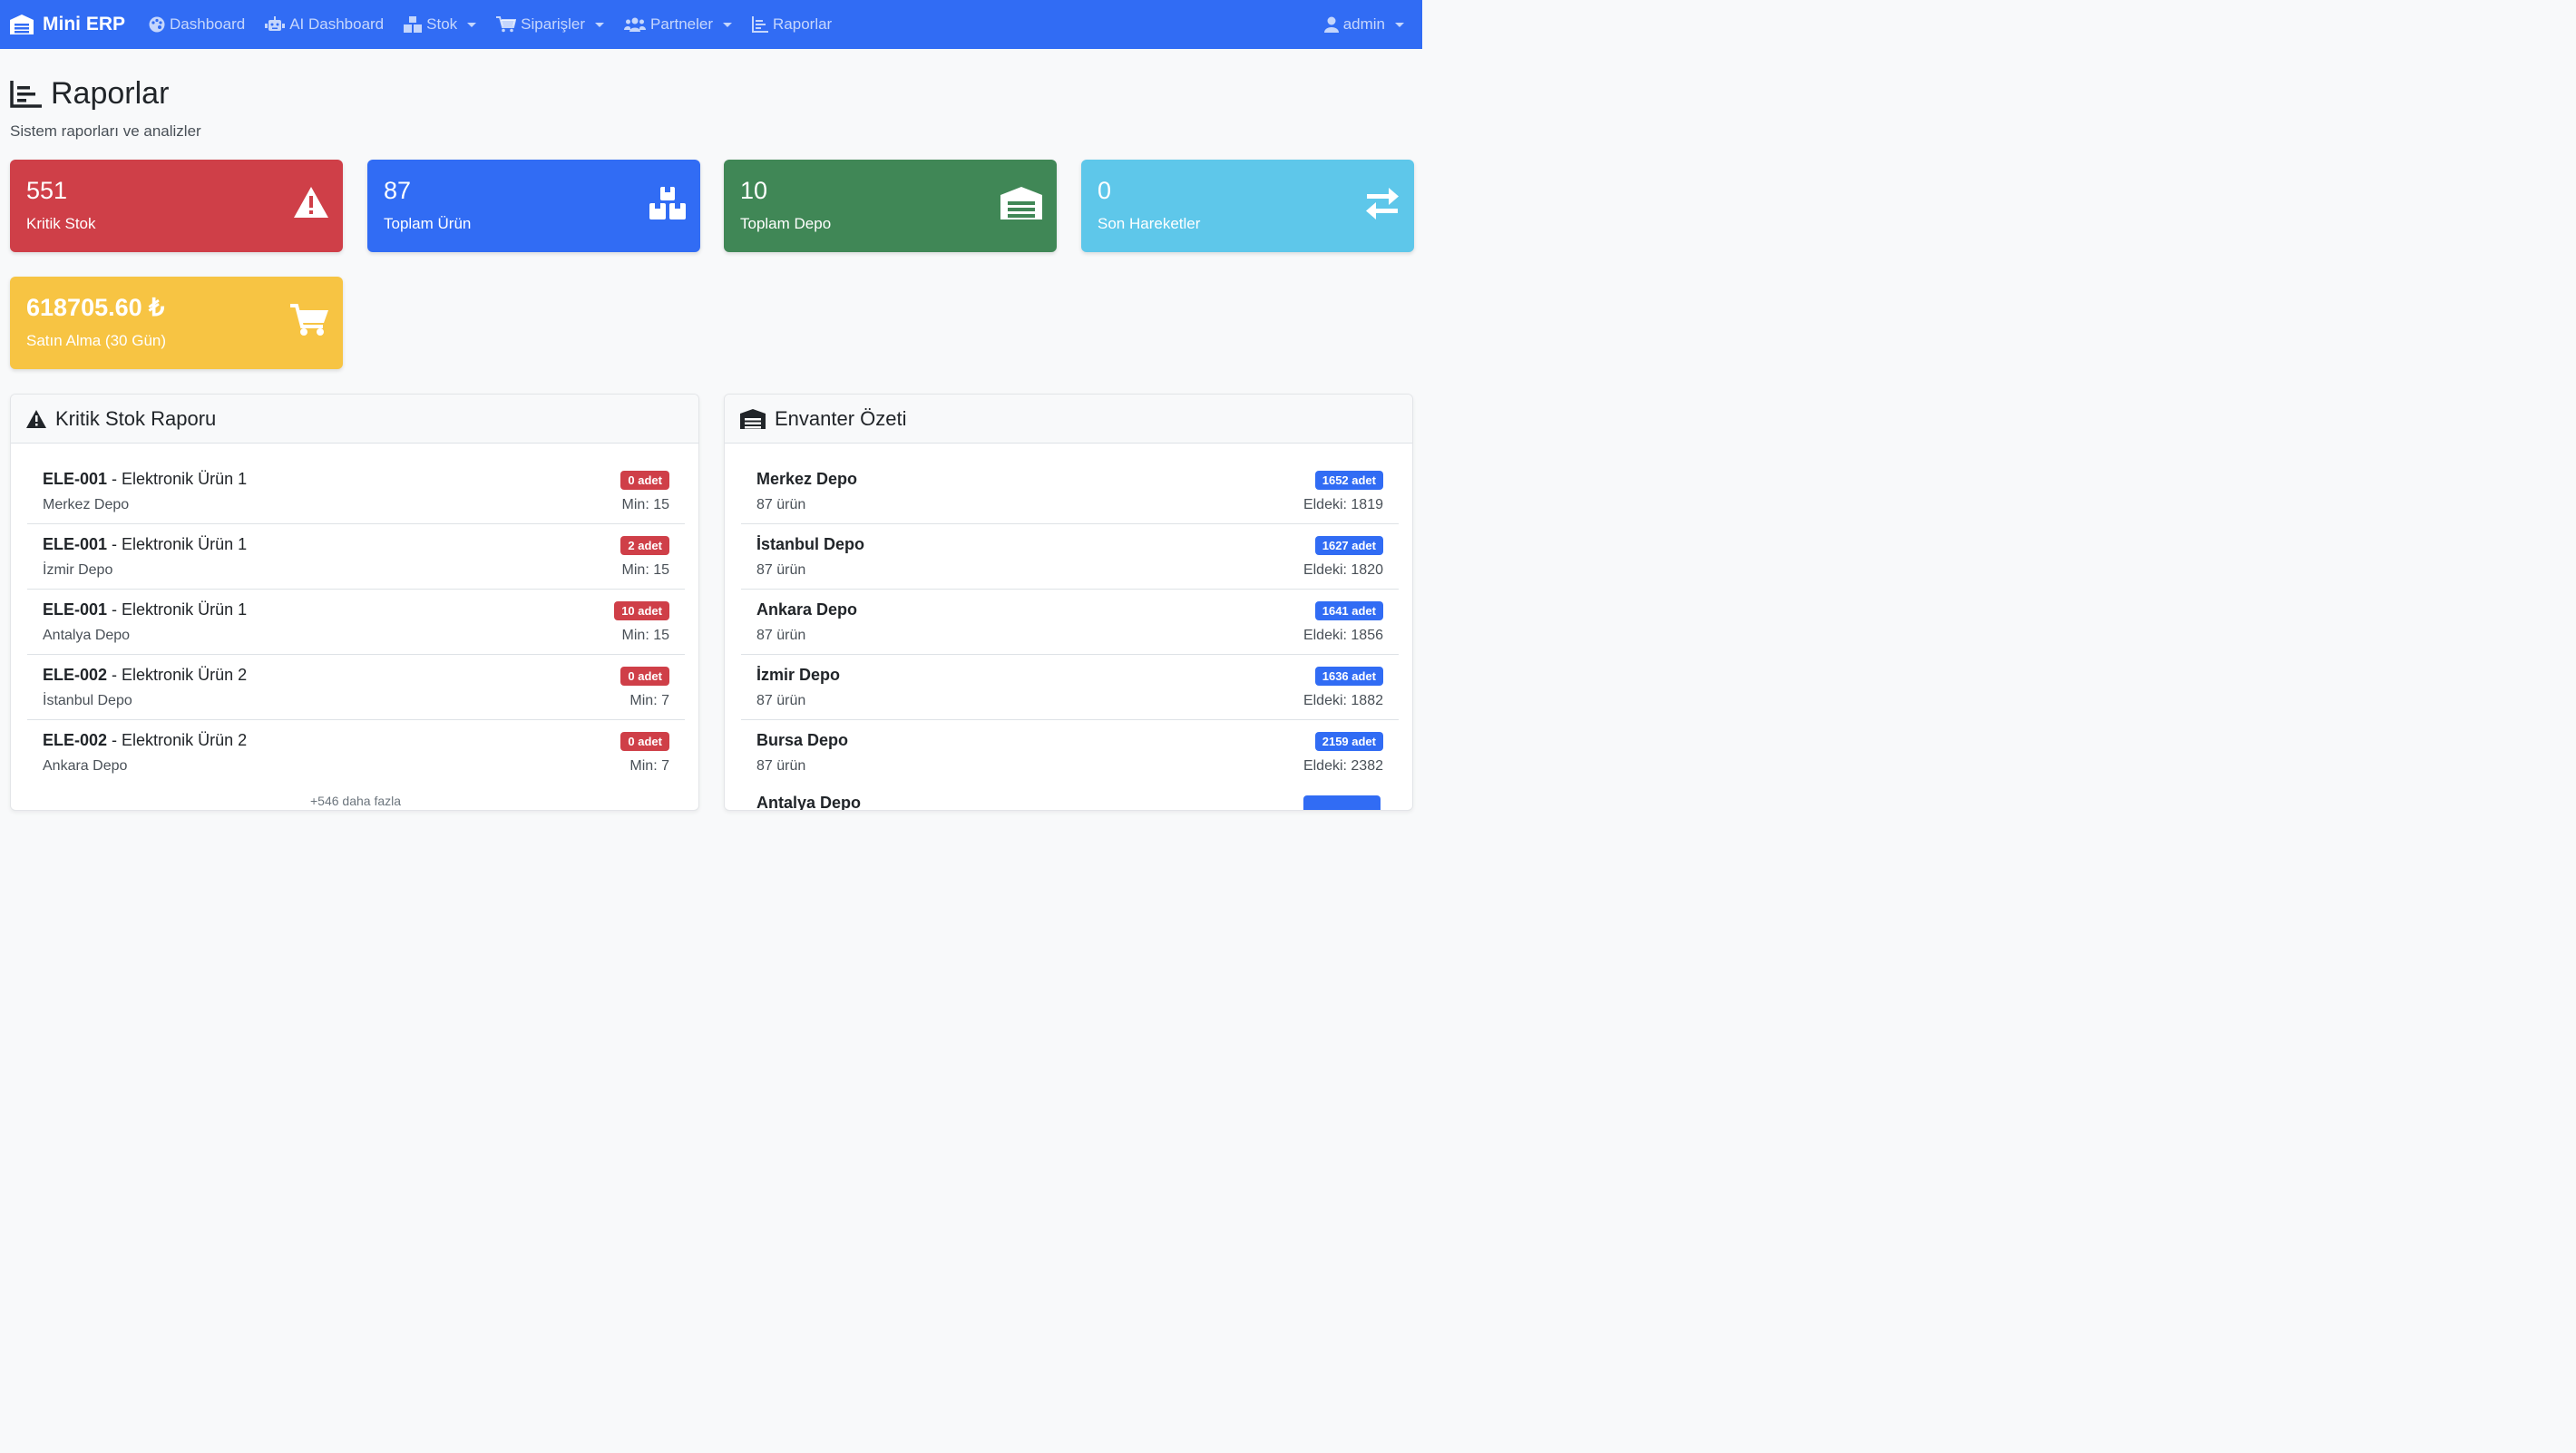 The image size is (2576, 1453). Describe the element at coordinates (802, 740) in the screenshot. I see `depot-name: Bursa Depo` at that location.